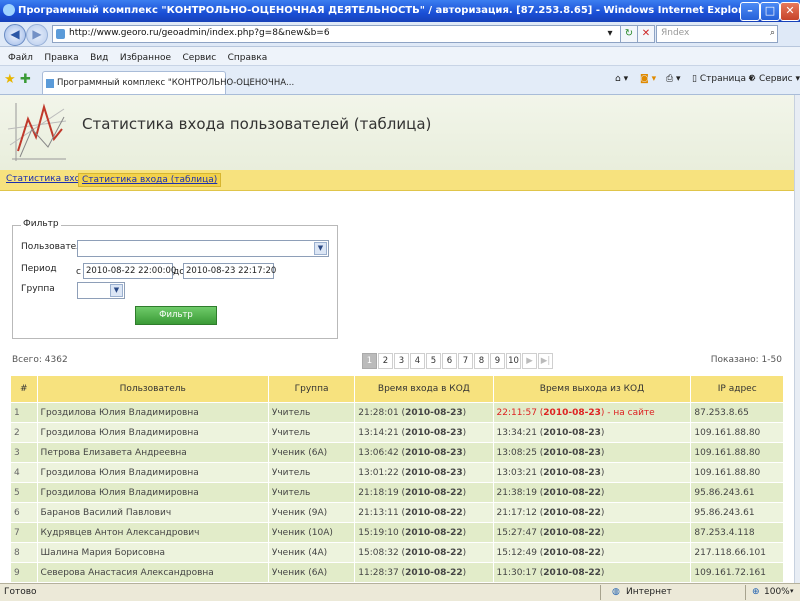 The height and width of the screenshot is (601, 800). What do you see at coordinates (37, 132) in the screenshot?
I see `logo-icon` at bounding box center [37, 132].